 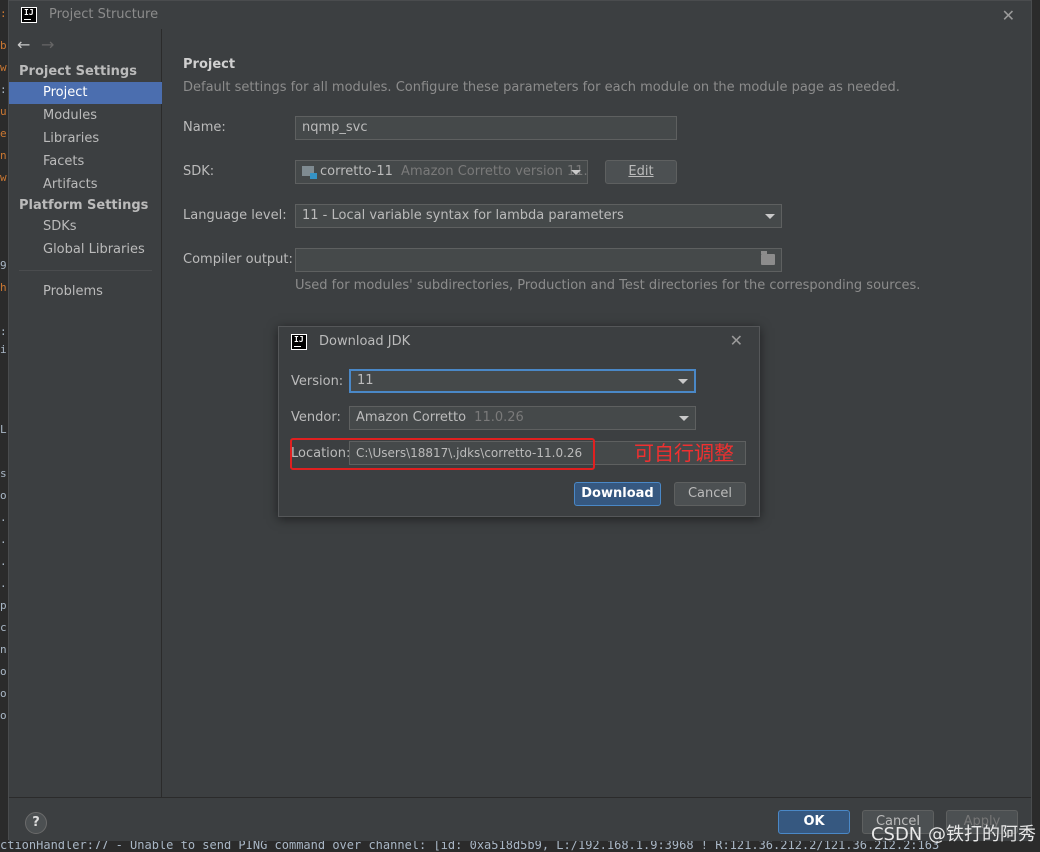 What do you see at coordinates (710, 494) in the screenshot?
I see `dialog-cancel-button: Cancel` at bounding box center [710, 494].